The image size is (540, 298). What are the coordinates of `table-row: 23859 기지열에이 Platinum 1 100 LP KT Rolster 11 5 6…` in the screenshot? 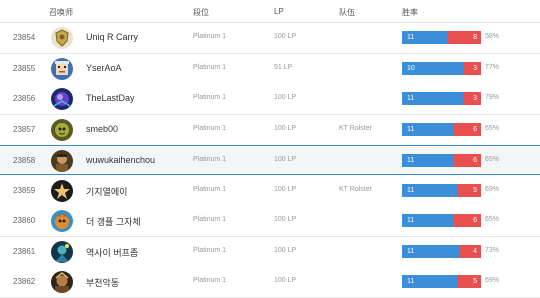 It's located at (270, 191).